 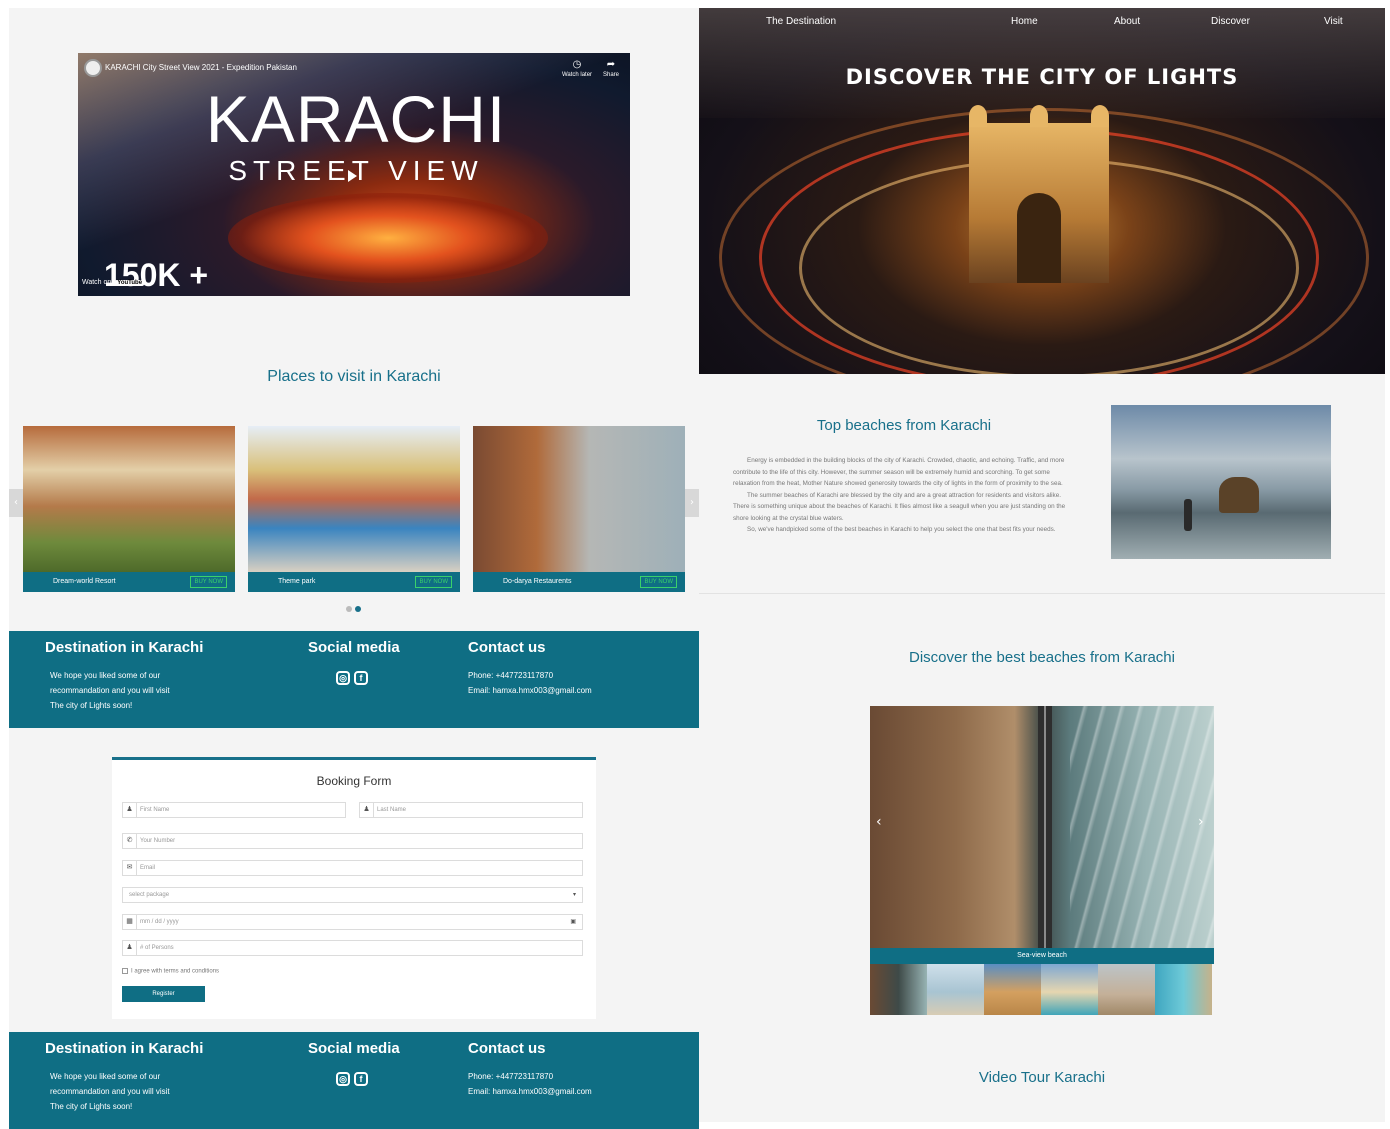 I want to click on watch-later-button: ◷ Watch later, so click(x=577, y=68).